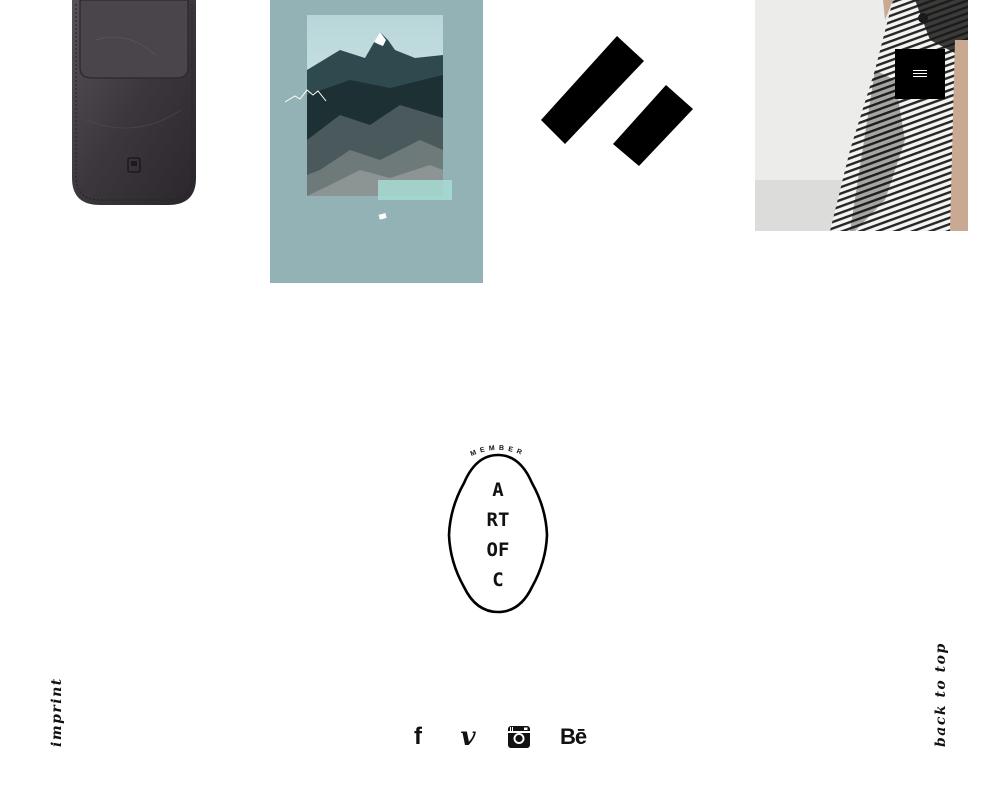 The width and height of the screenshot is (998, 804). I want to click on menu-button, so click(920, 74).